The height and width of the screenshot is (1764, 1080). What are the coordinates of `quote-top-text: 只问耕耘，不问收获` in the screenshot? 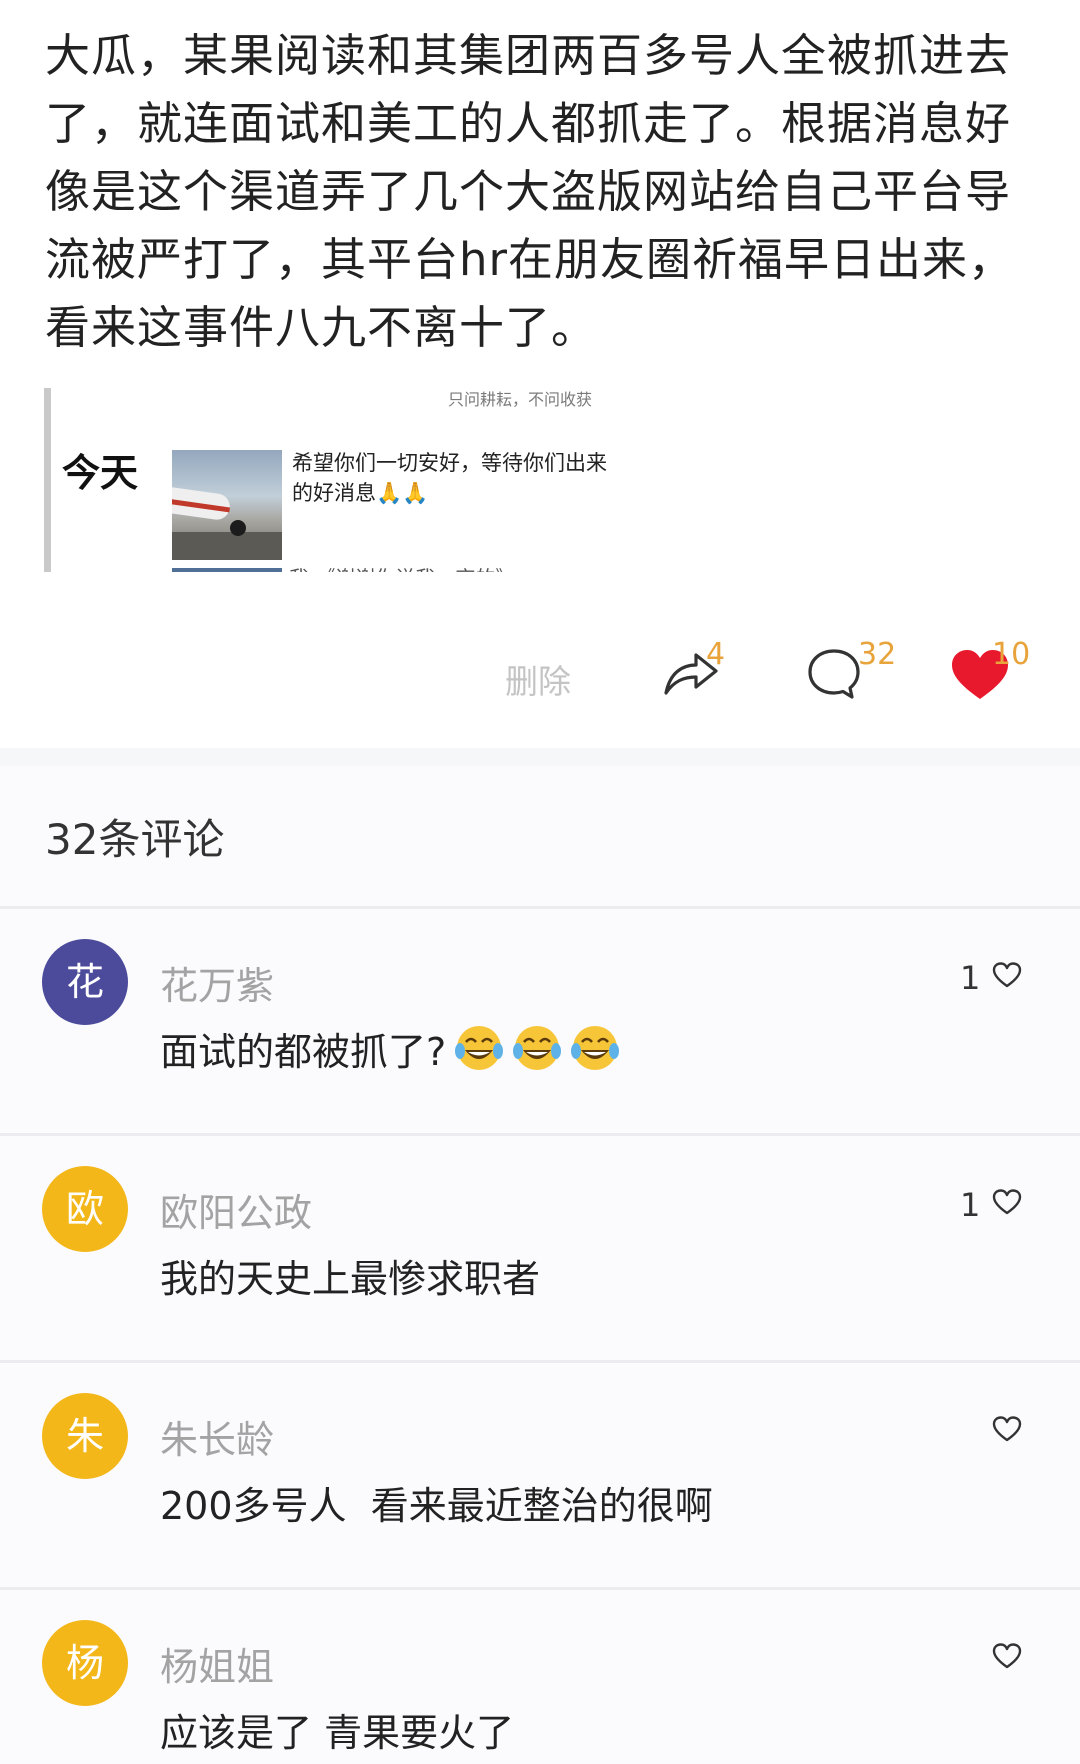 It's located at (520, 399).